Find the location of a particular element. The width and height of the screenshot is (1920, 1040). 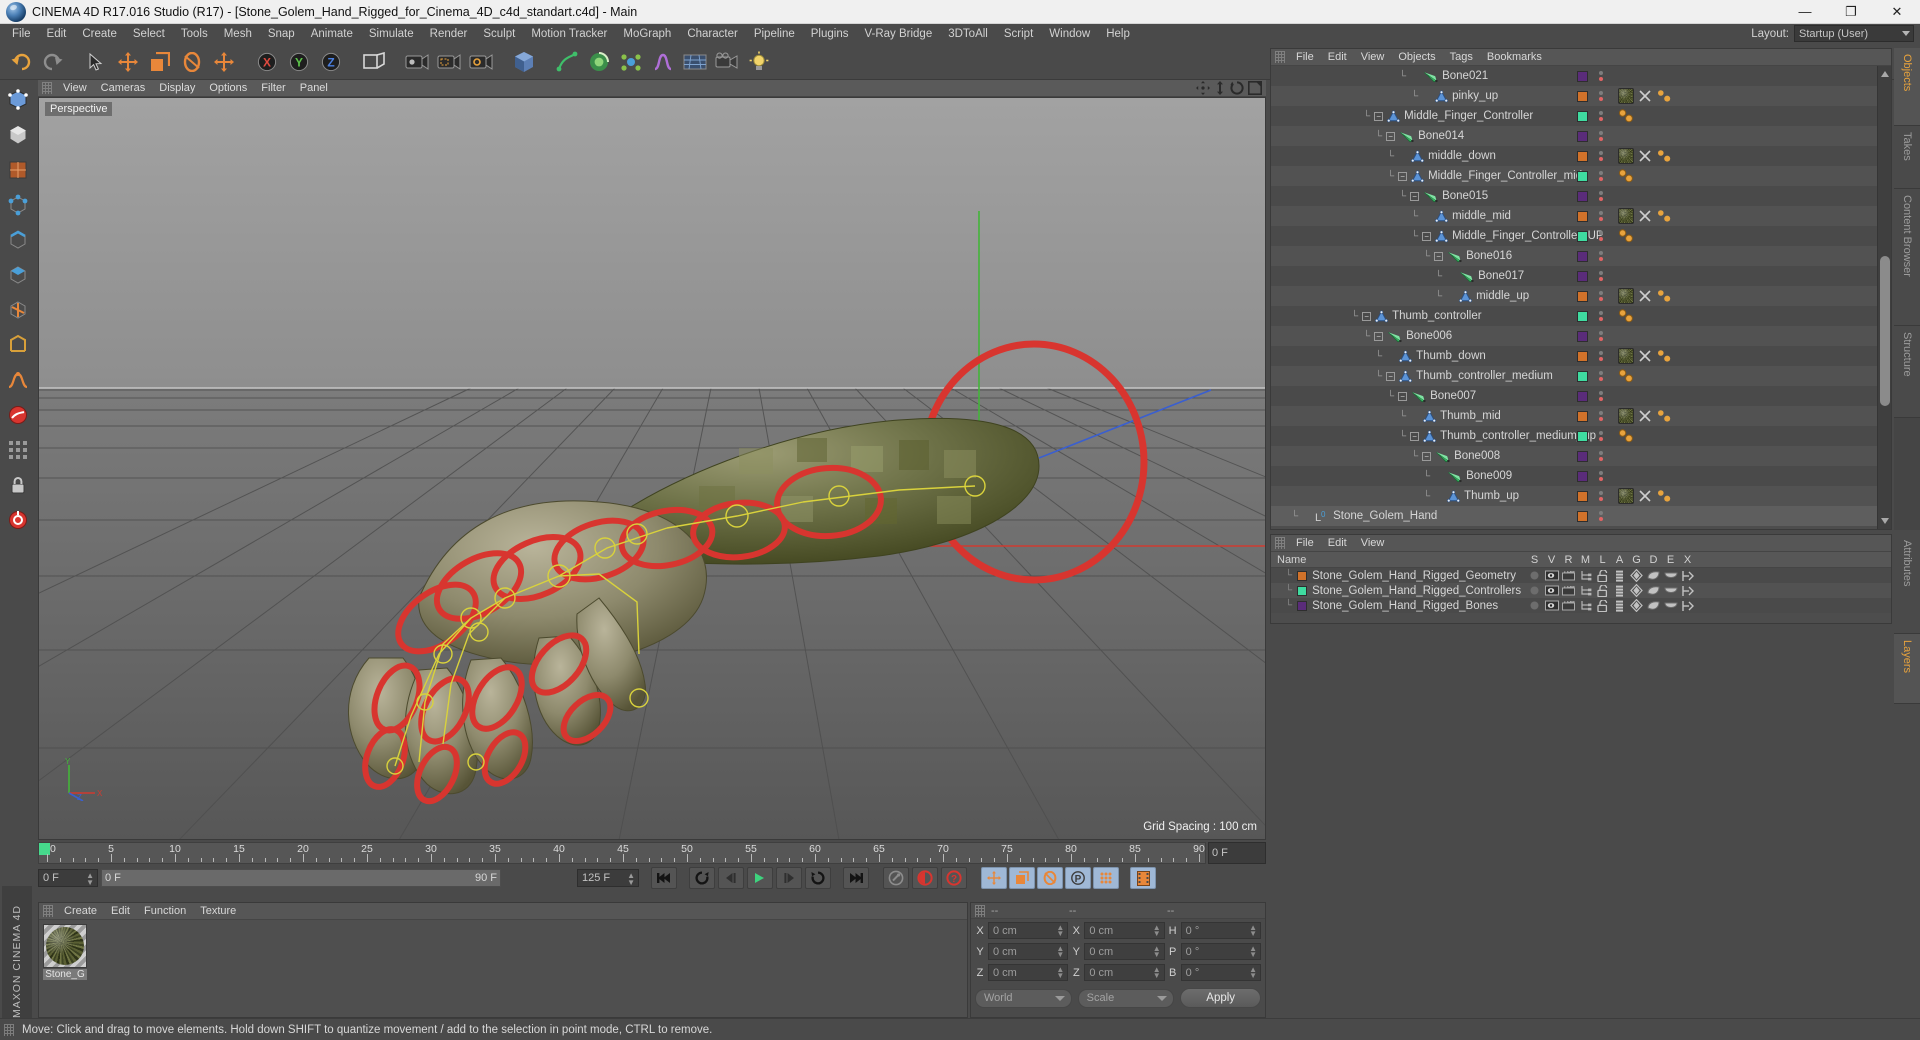

object-name-cell: └ − Bone007 is located at coordinates (1373, 396).